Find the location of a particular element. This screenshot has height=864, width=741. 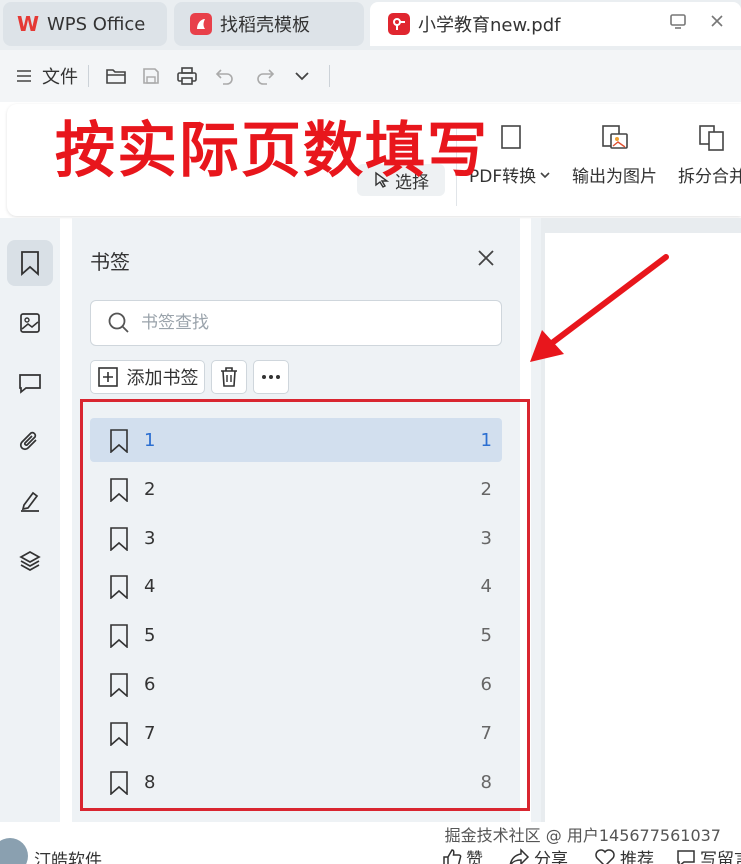

bookmark-page-number: 5 is located at coordinates (486, 635).